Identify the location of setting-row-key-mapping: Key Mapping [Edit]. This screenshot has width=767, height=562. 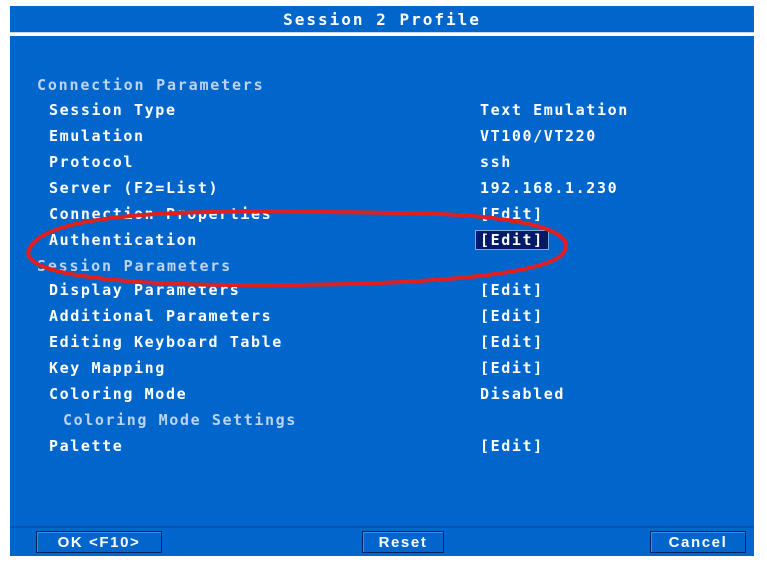
(382, 370).